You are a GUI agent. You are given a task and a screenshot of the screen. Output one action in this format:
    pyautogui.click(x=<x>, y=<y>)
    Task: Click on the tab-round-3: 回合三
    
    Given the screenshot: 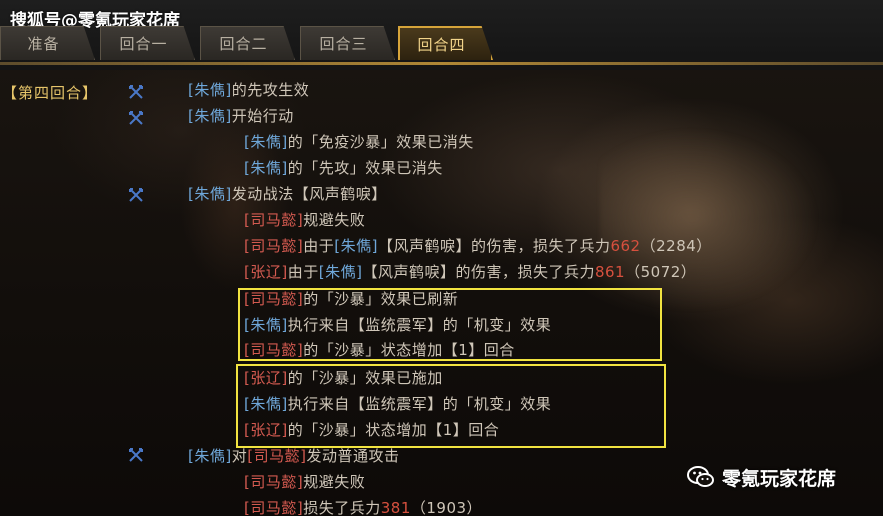 What is the action you would take?
    pyautogui.click(x=347, y=43)
    